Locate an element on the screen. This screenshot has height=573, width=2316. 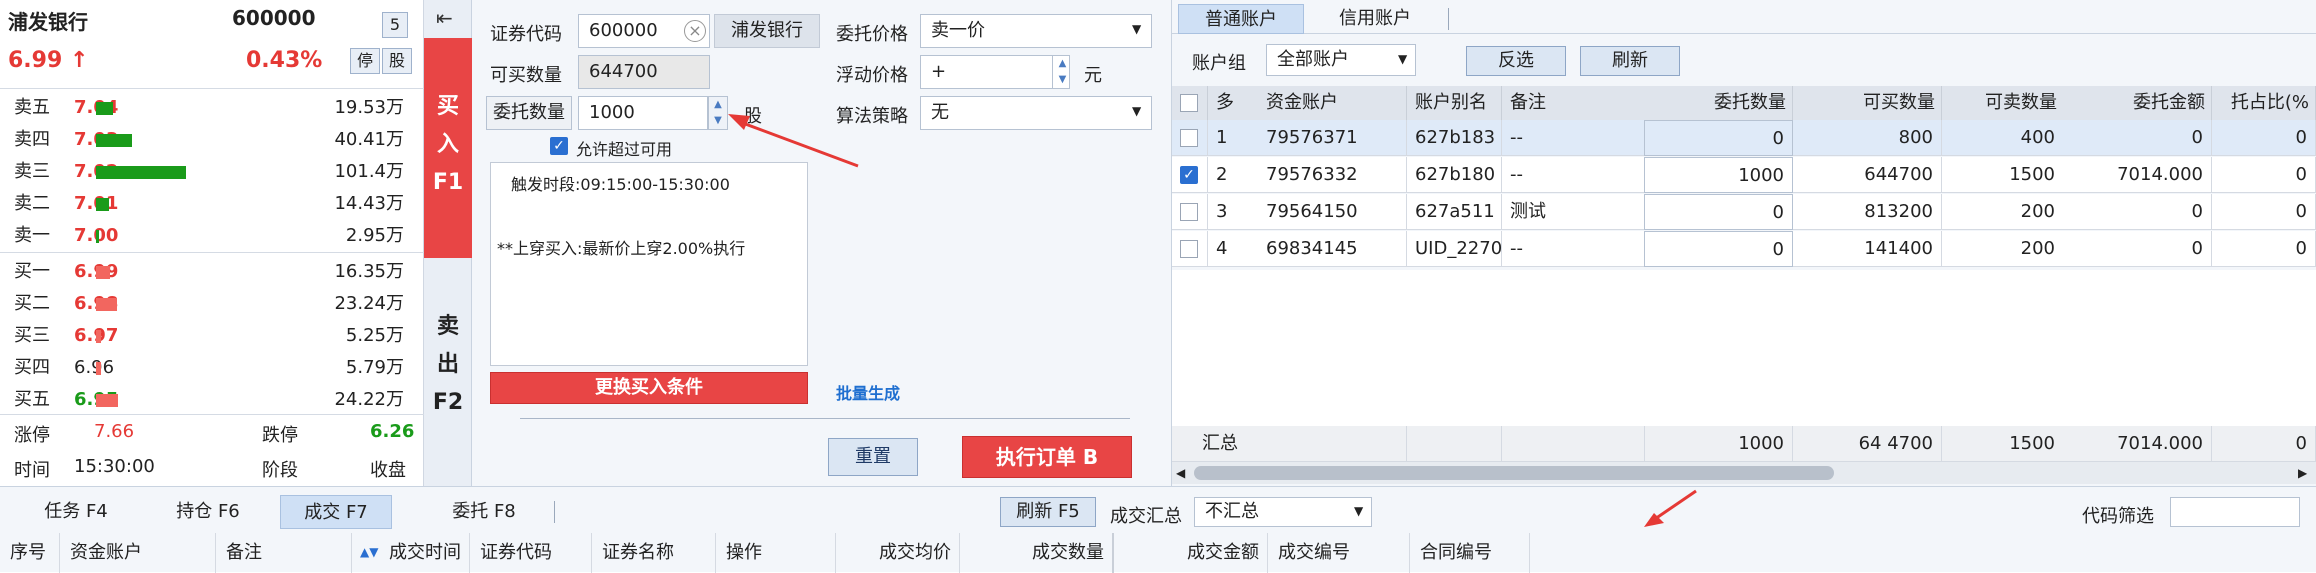
tab-normal-account: 普通账户 is located at coordinates (1241, 19).